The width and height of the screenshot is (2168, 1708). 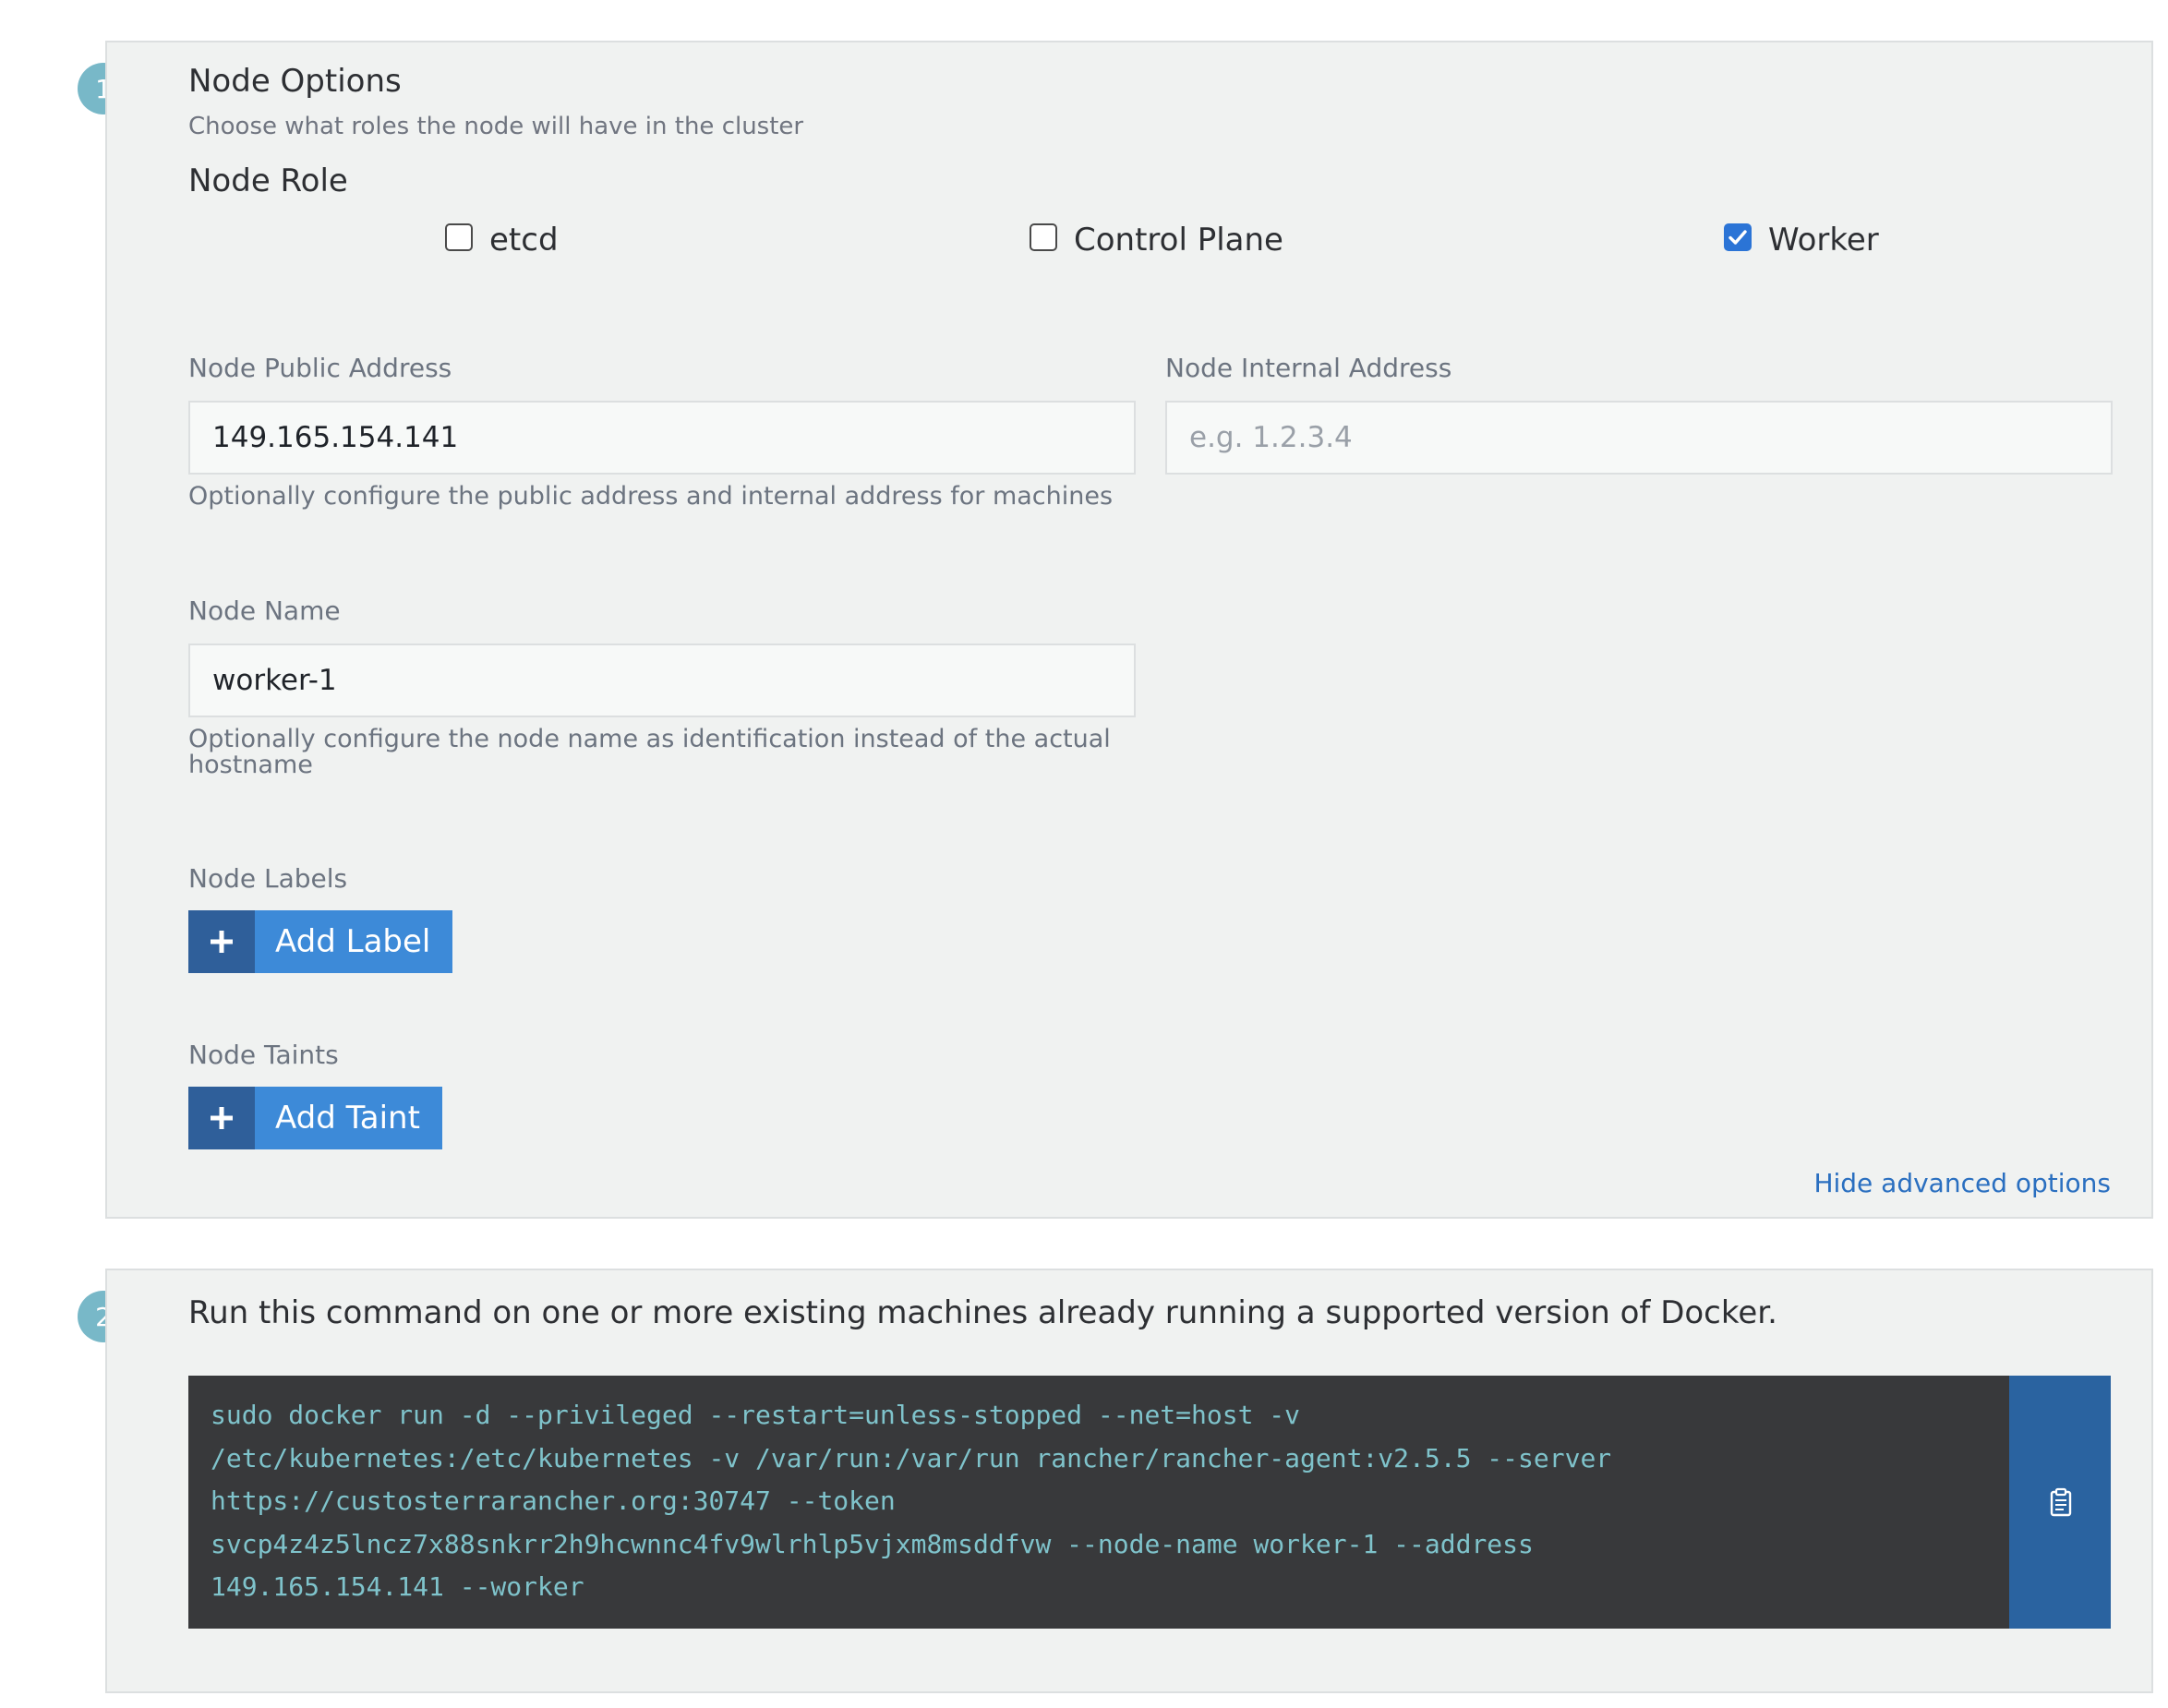 What do you see at coordinates (662, 680) in the screenshot?
I see `node-name-input` at bounding box center [662, 680].